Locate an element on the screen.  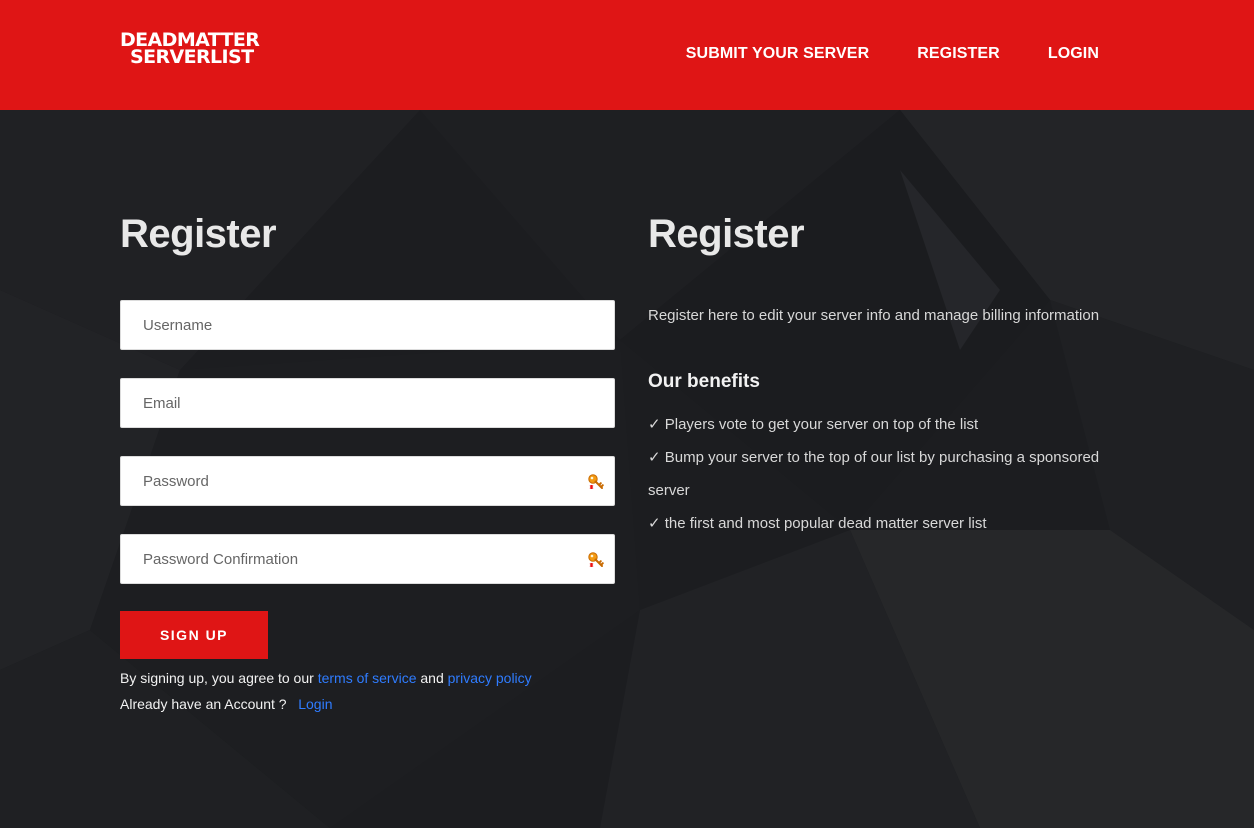
username-input is located at coordinates (367, 325).